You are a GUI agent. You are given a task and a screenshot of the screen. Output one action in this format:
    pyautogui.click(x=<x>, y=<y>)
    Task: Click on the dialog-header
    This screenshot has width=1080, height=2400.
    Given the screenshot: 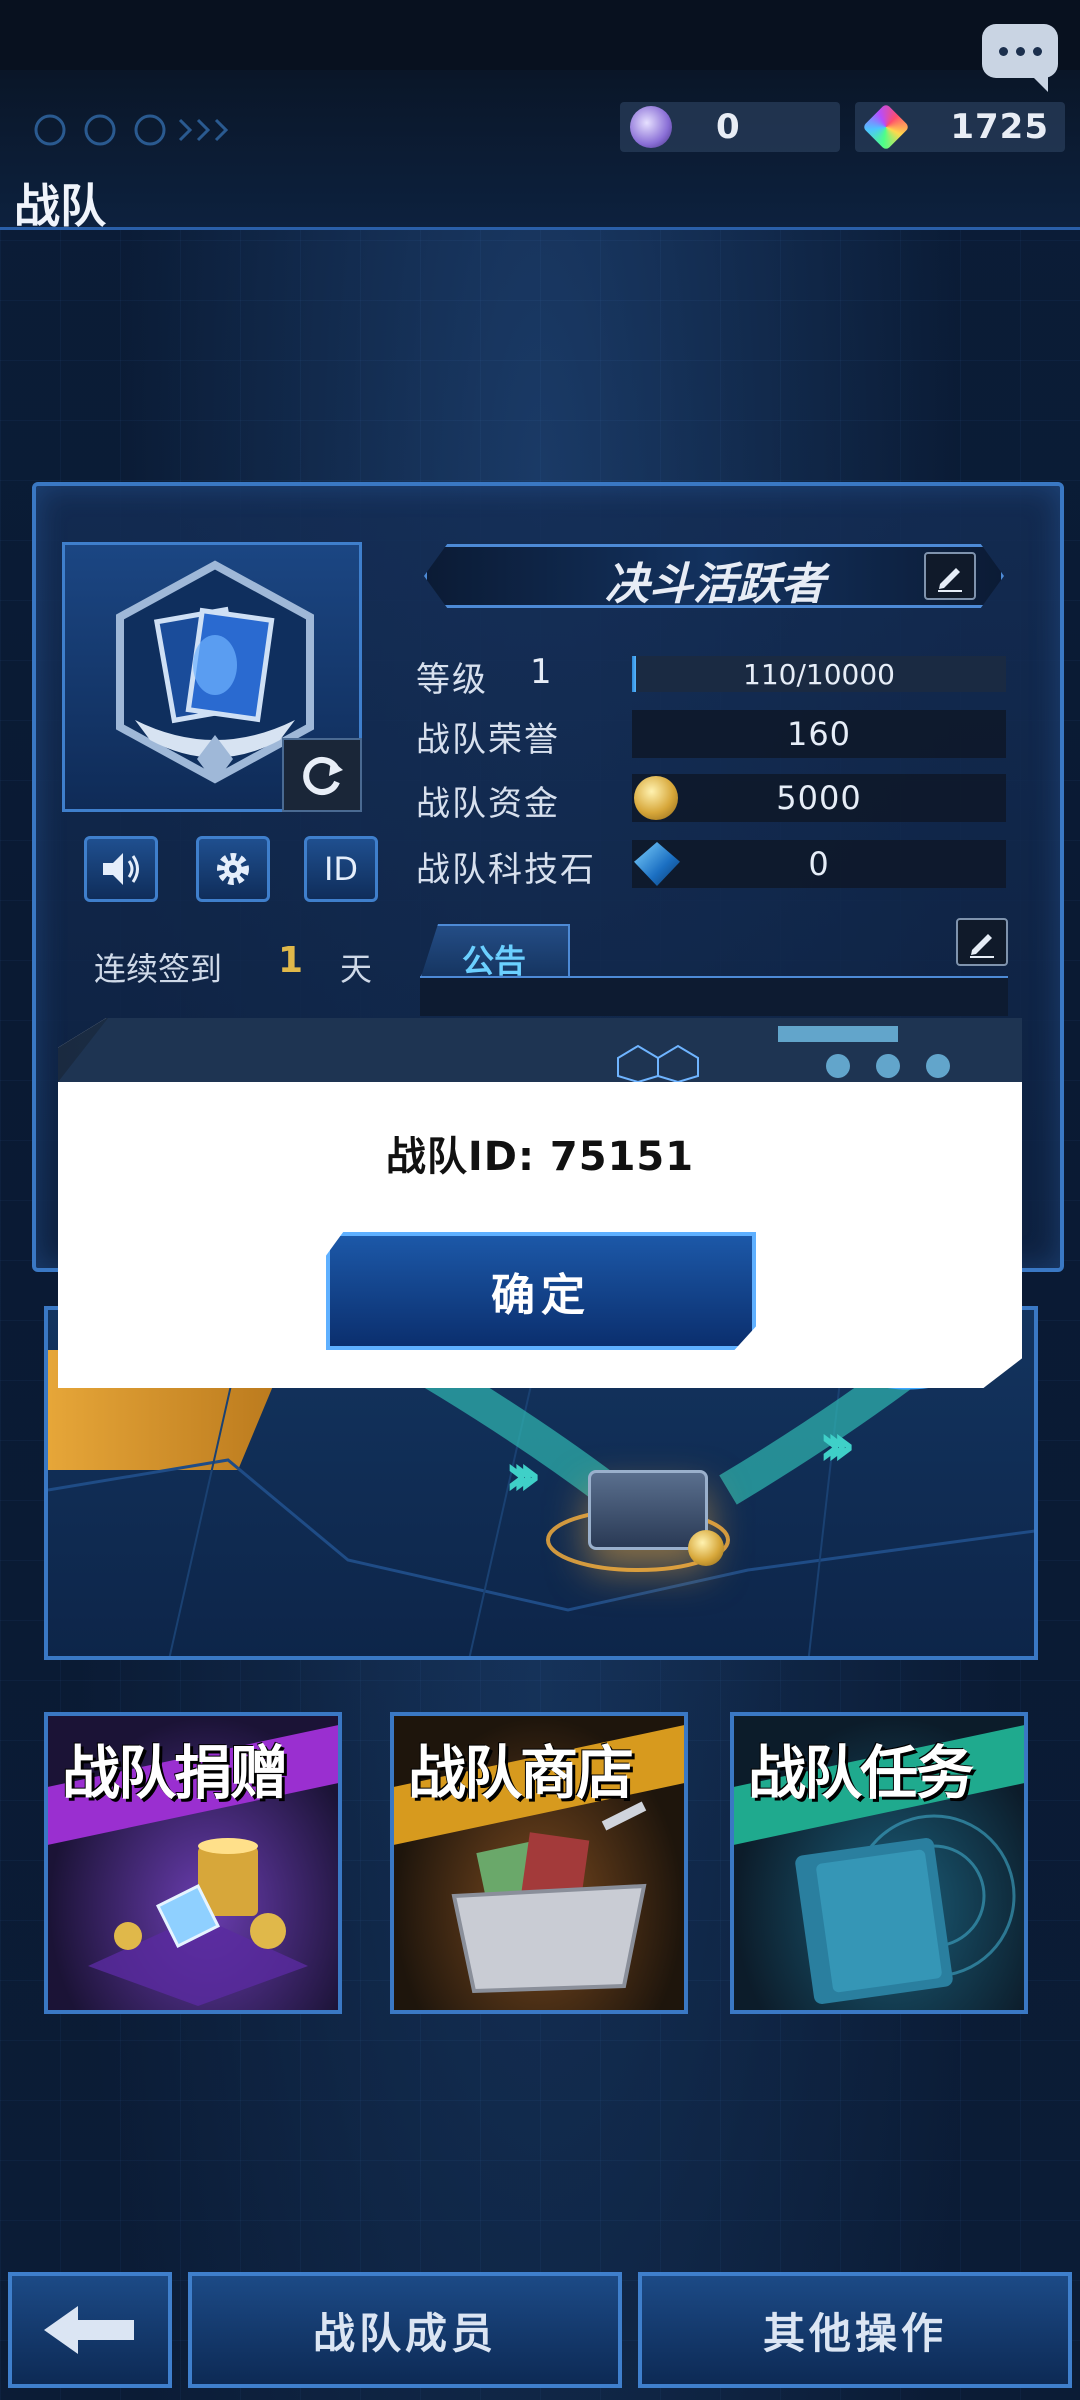 What is the action you would take?
    pyautogui.click(x=540, y=1051)
    